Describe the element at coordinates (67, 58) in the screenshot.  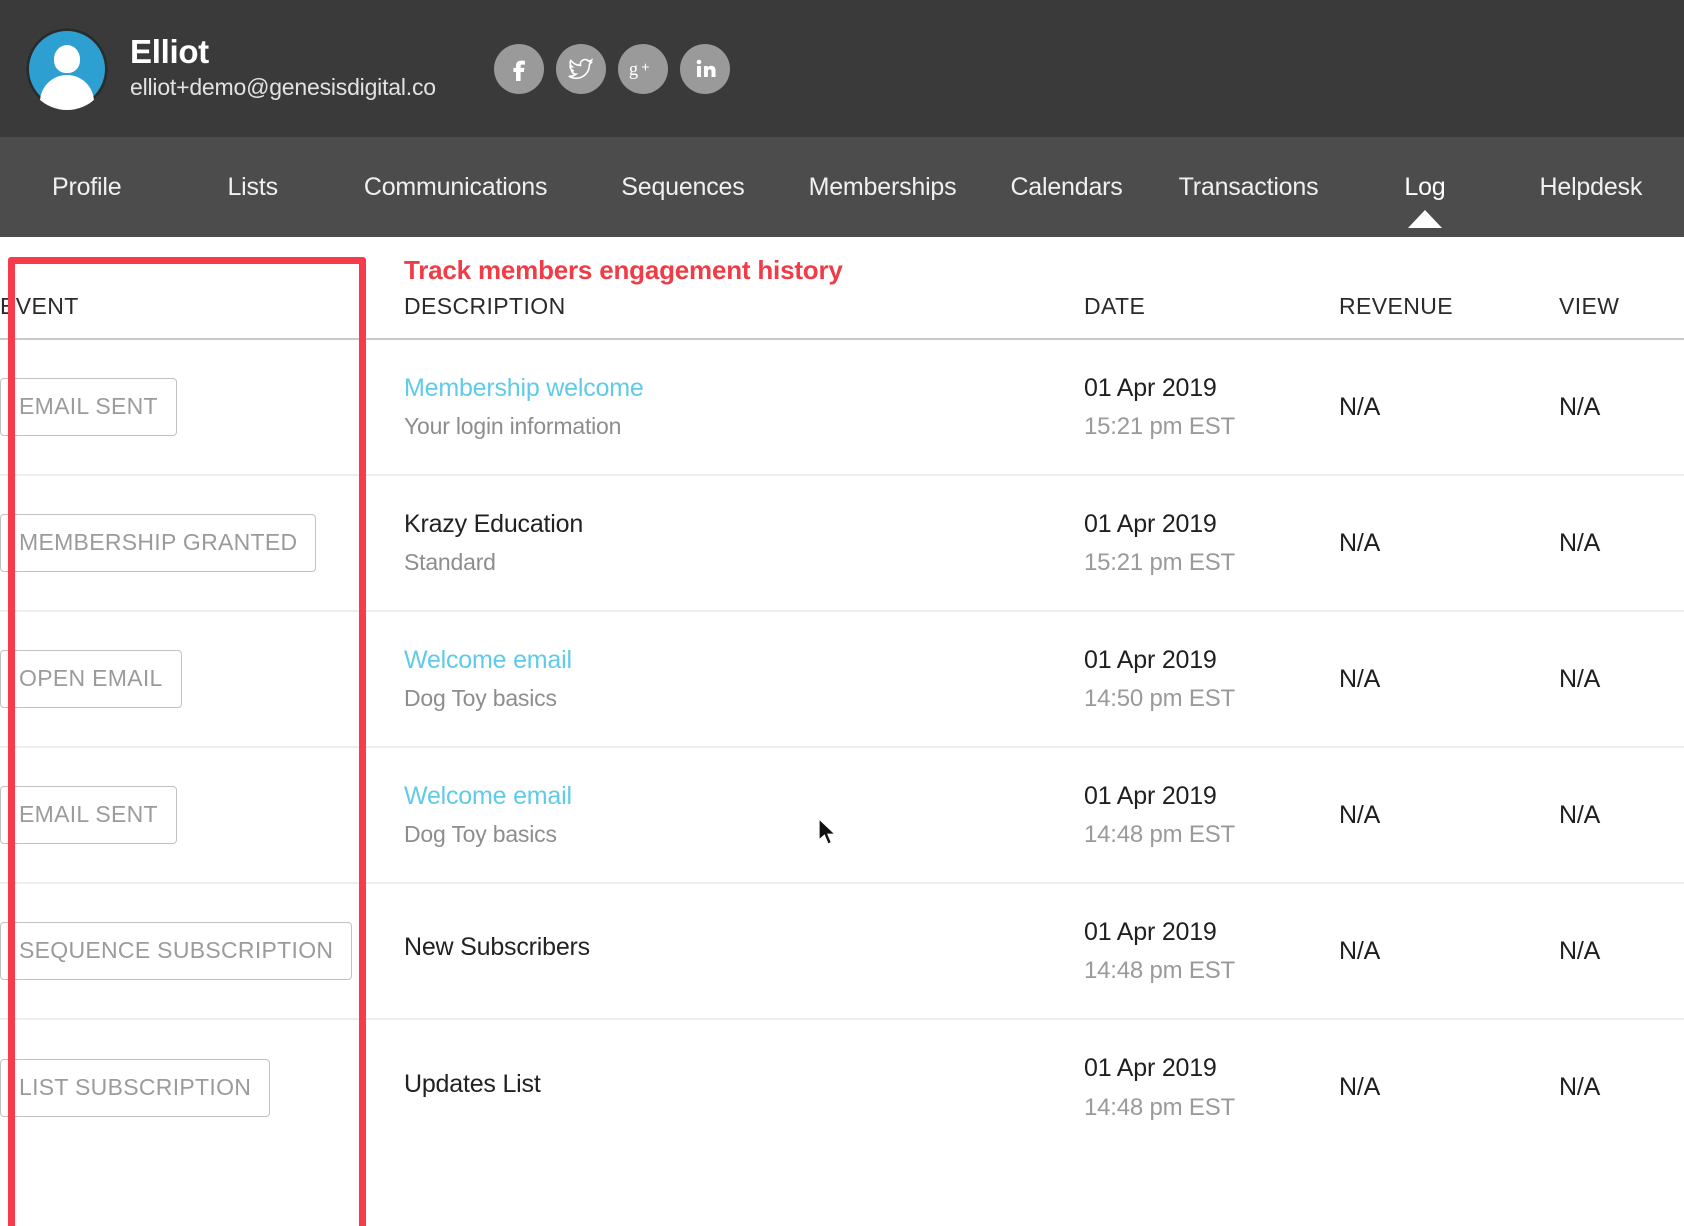
I see `avatar-head-shape` at that location.